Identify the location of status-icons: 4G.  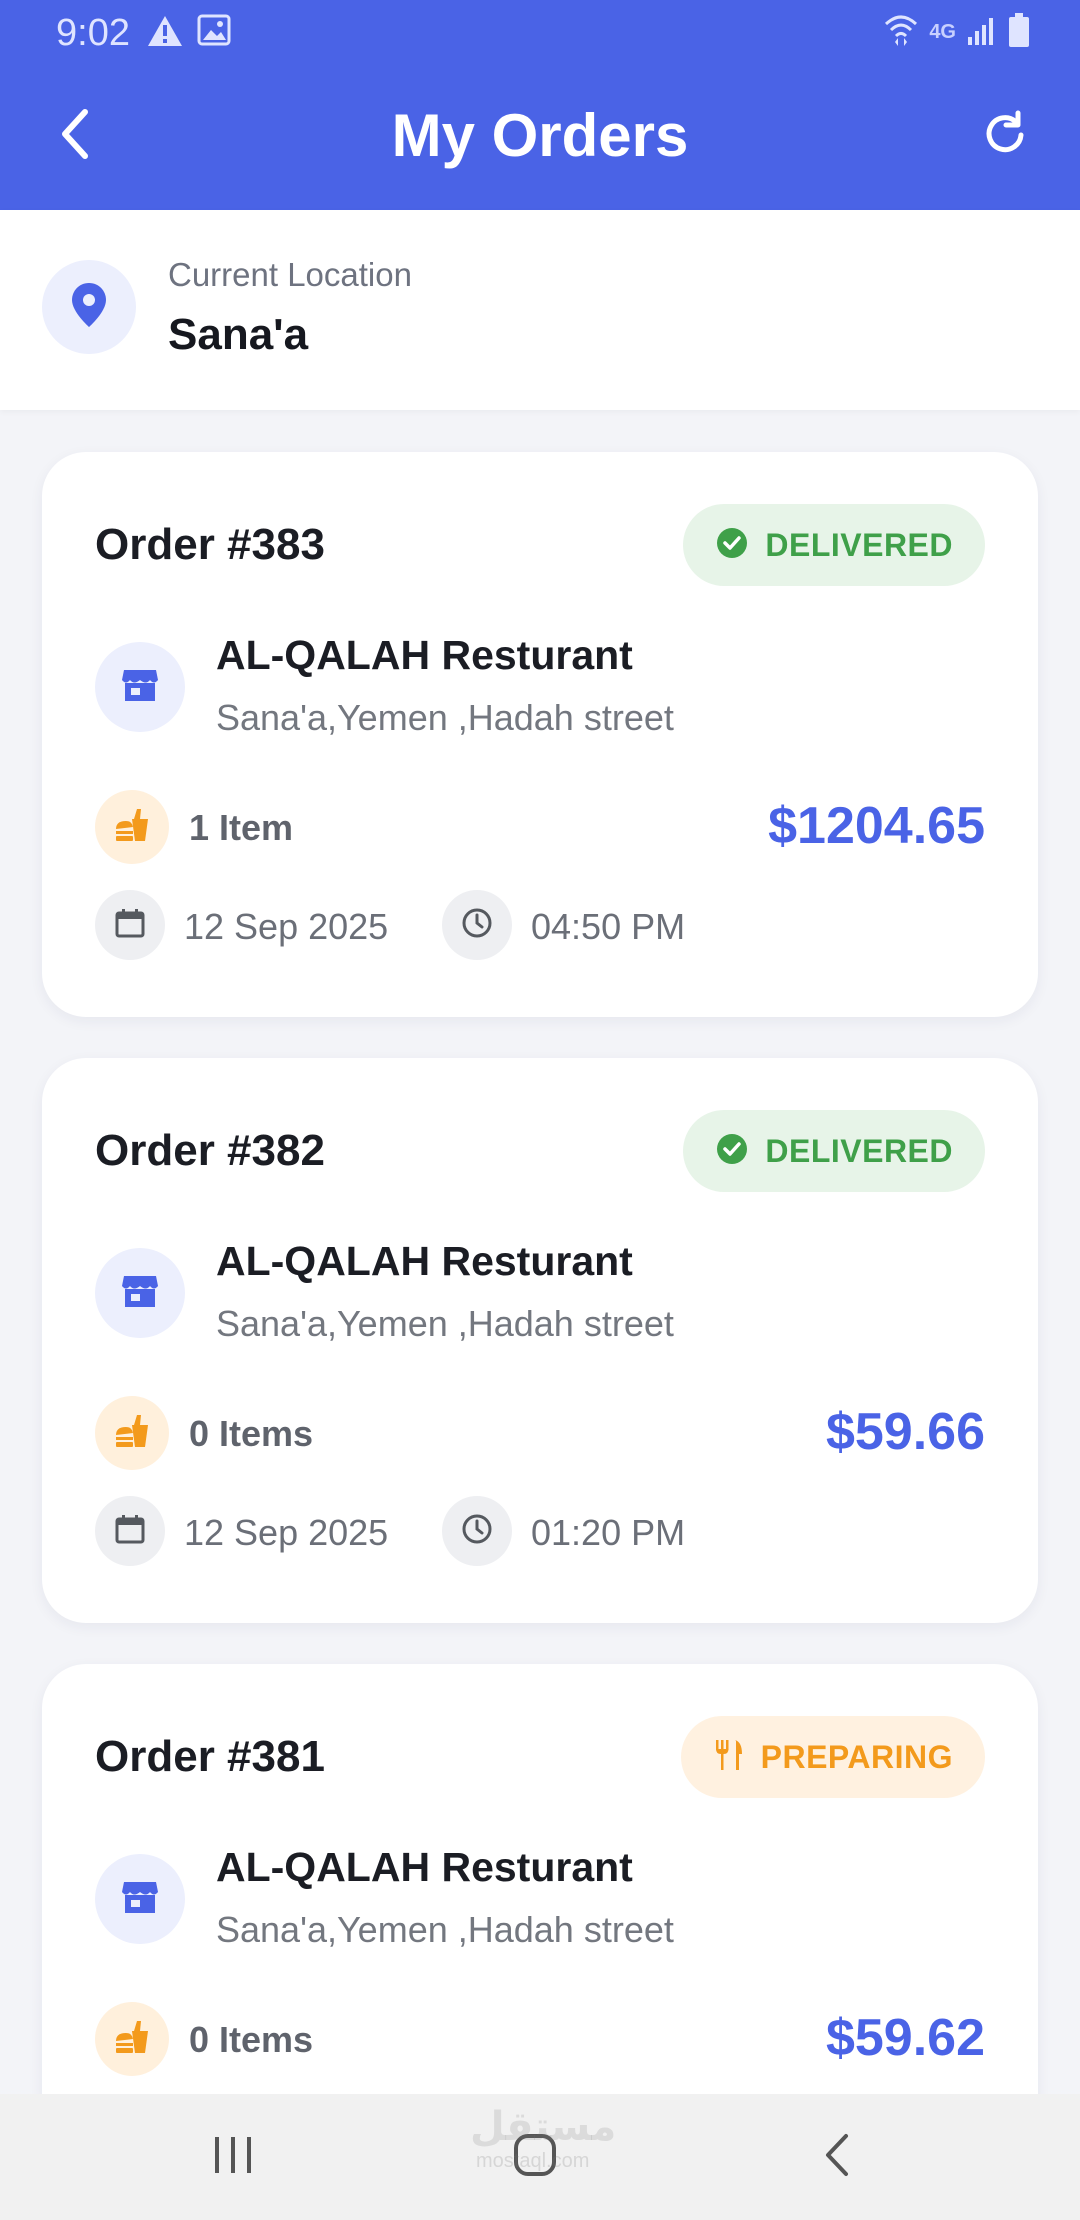
(956, 32).